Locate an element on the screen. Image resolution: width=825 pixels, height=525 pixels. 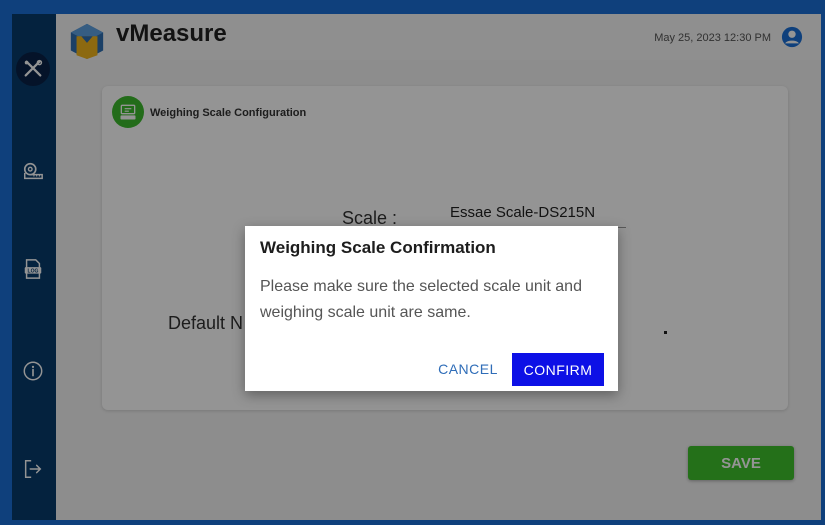
dialog-title: Weighing Scale Confirmation is located at coordinates (378, 247).